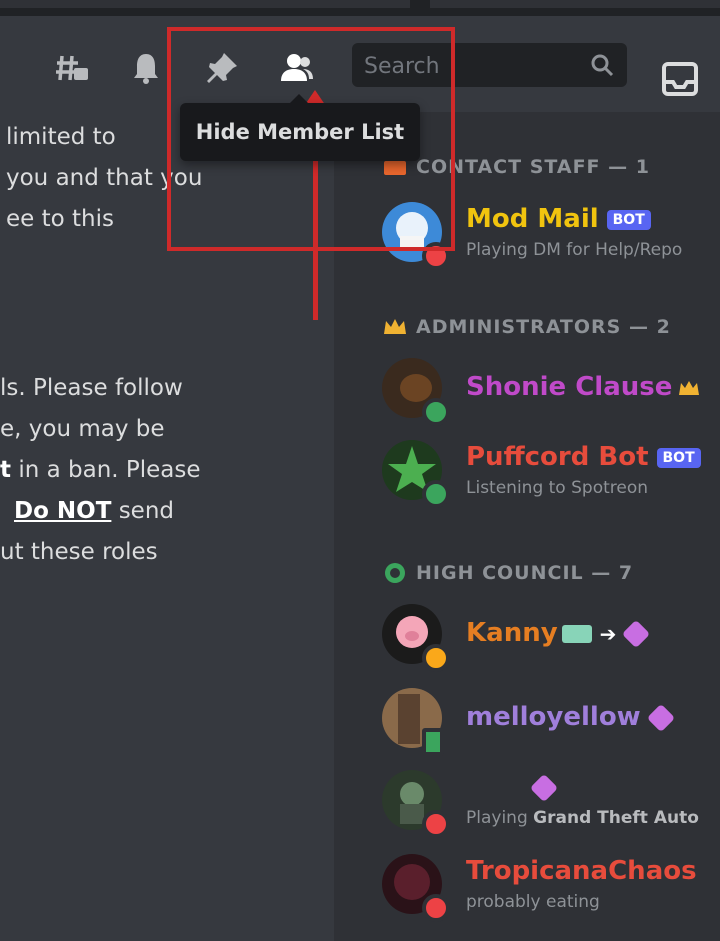 The image size is (720, 941). What do you see at coordinates (608, 633) in the screenshot?
I see `arrow-badge-icon: ➔` at bounding box center [608, 633].